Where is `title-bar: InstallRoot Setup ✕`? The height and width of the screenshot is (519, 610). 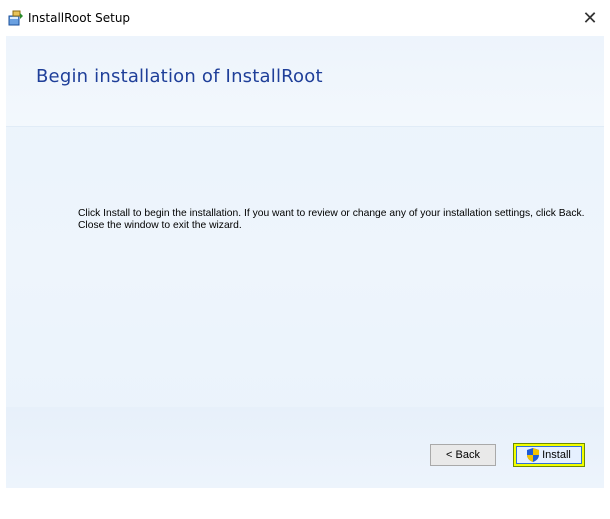 title-bar: InstallRoot Setup ✕ is located at coordinates (305, 18).